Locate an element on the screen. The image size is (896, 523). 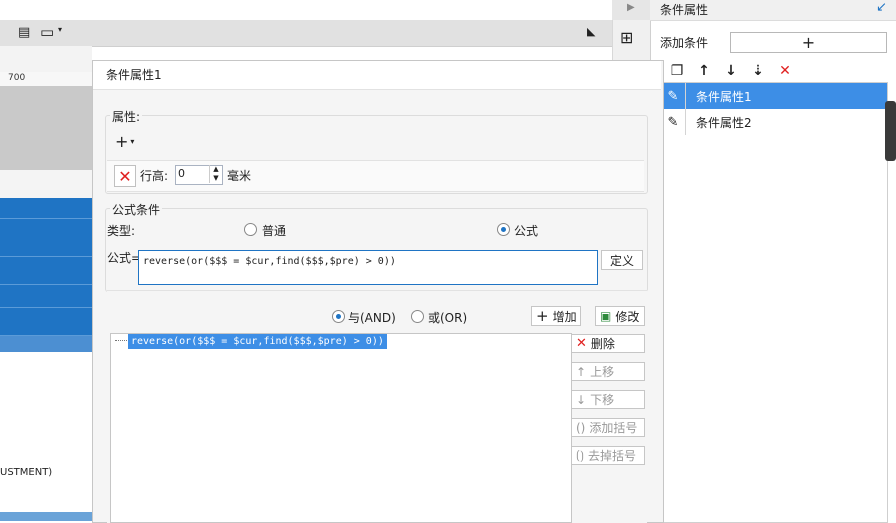
panel-title: 条件属性 is located at coordinates (684, 10).